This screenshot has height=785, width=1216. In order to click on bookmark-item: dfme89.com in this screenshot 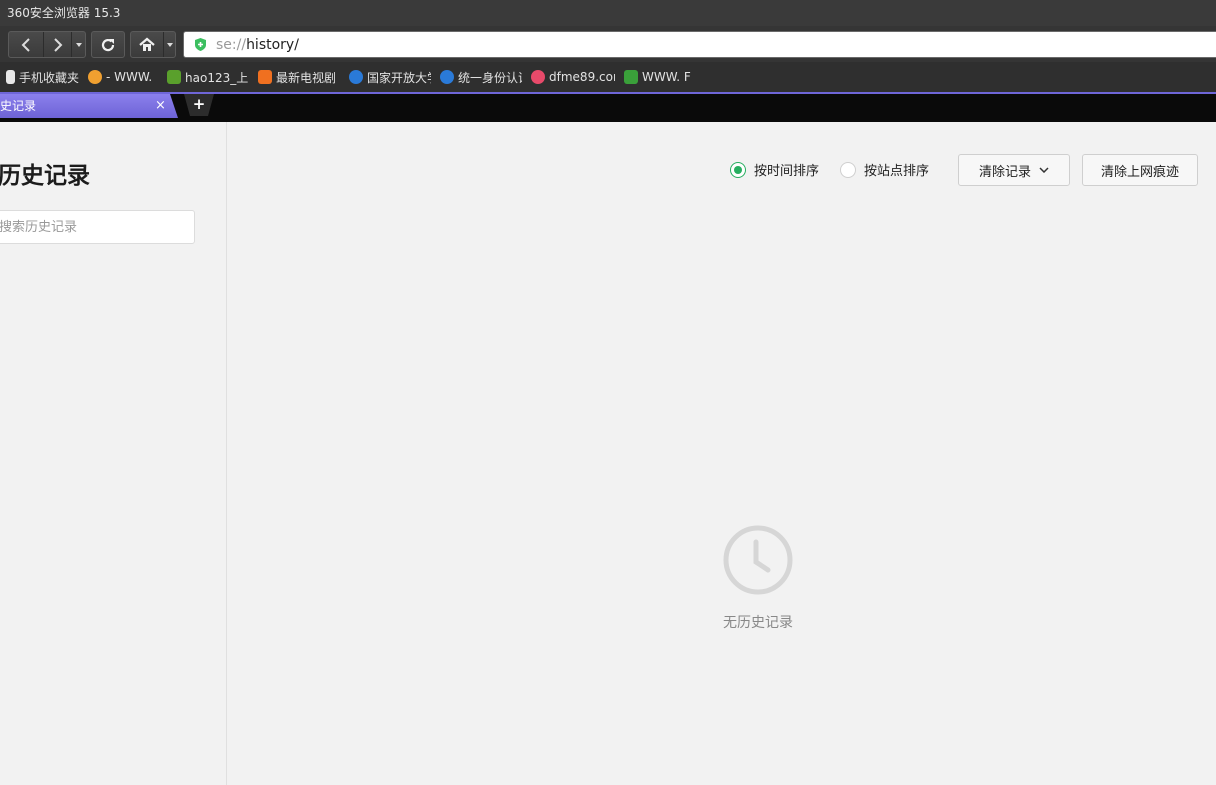, I will do `click(573, 77)`.